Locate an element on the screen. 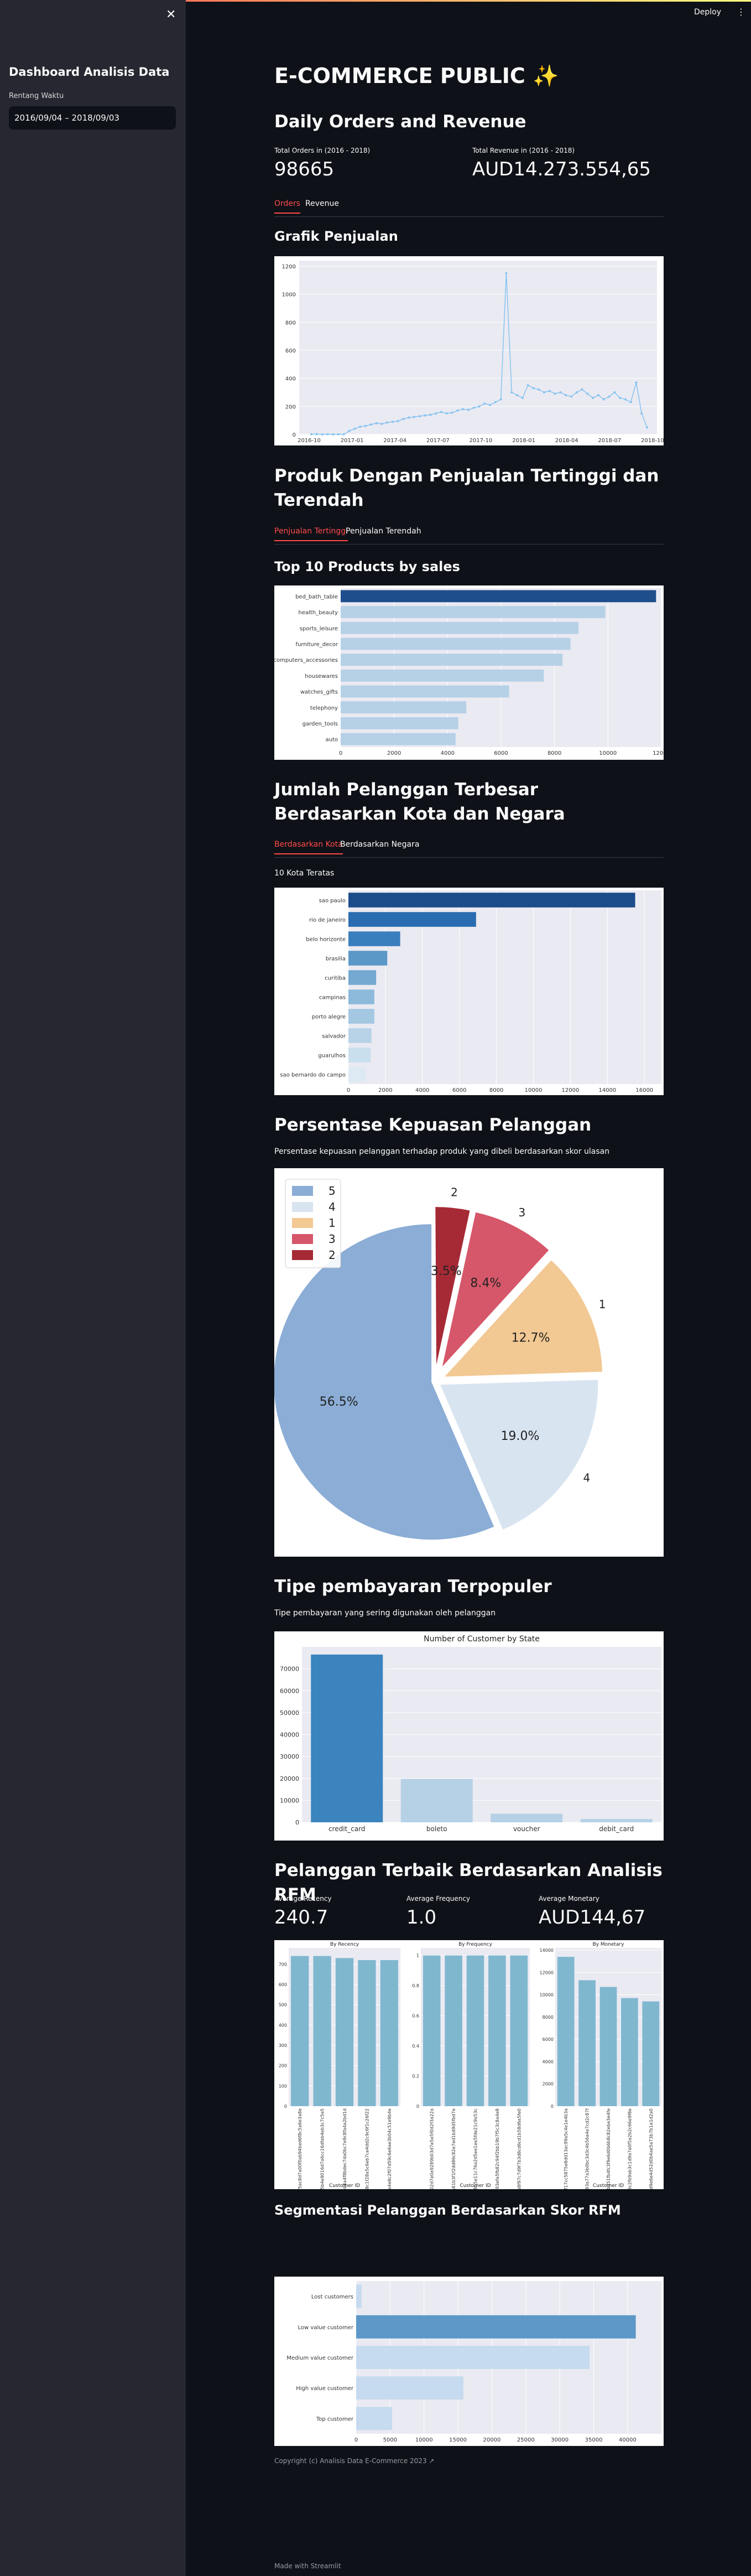 This screenshot has height=2576, width=751. y-tick-label: 70000 is located at coordinates (290, 1670).